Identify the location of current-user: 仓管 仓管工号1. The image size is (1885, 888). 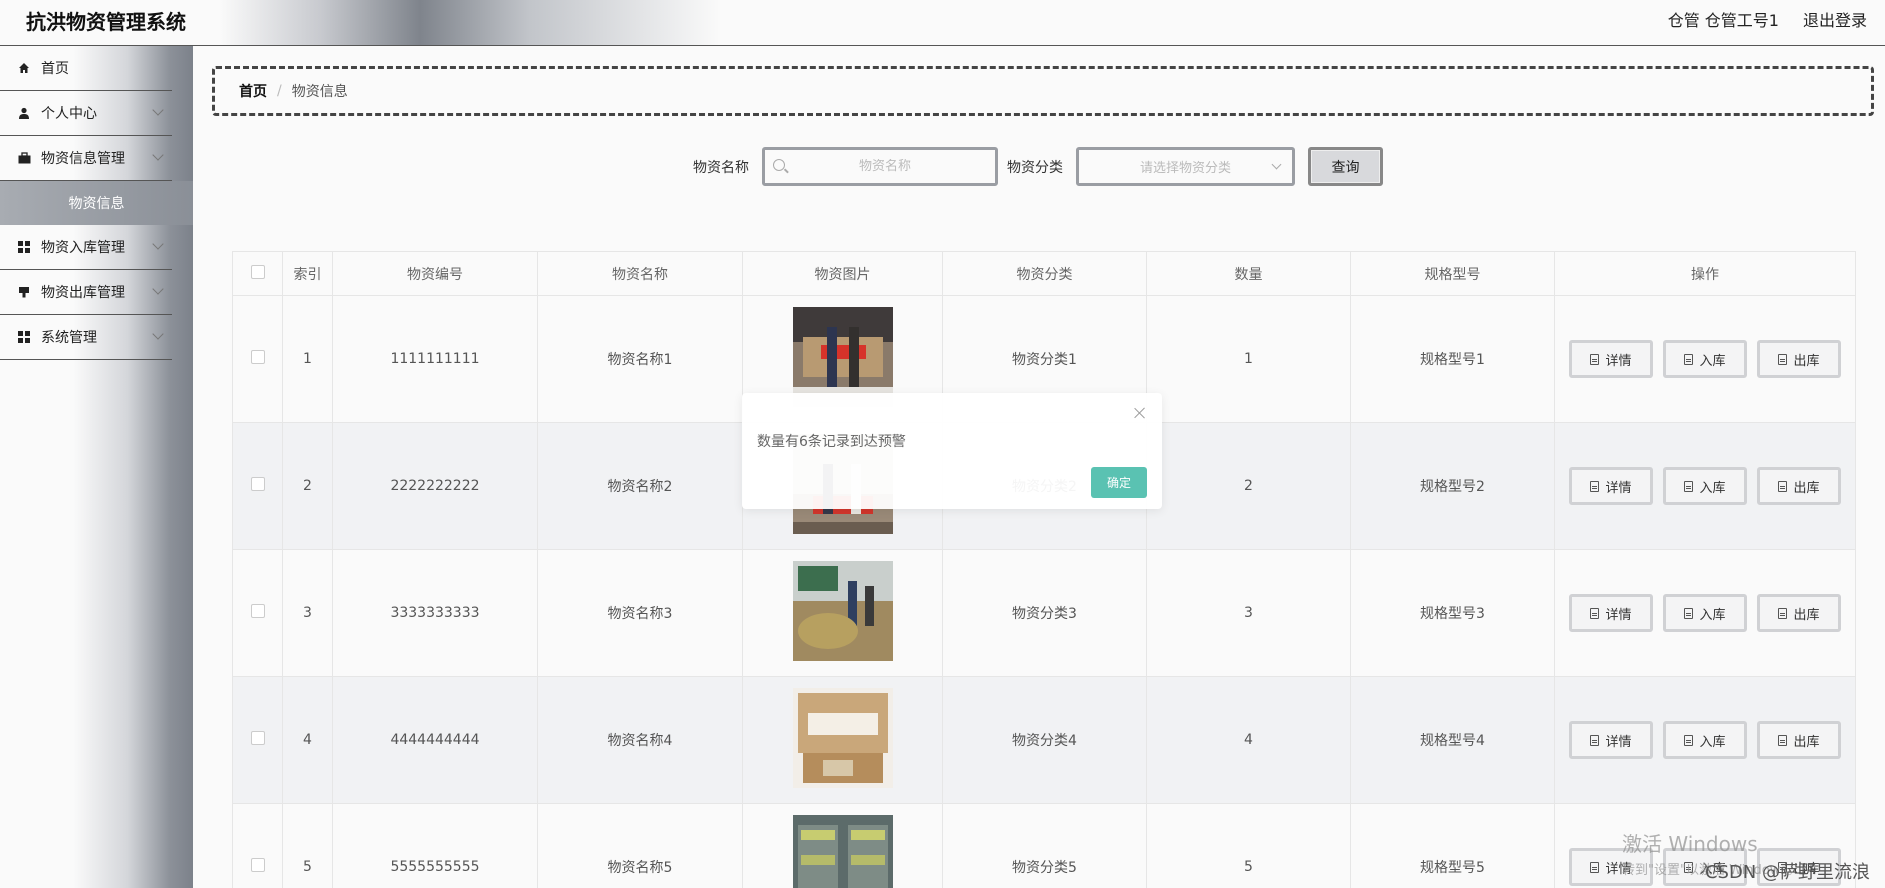
(1723, 19).